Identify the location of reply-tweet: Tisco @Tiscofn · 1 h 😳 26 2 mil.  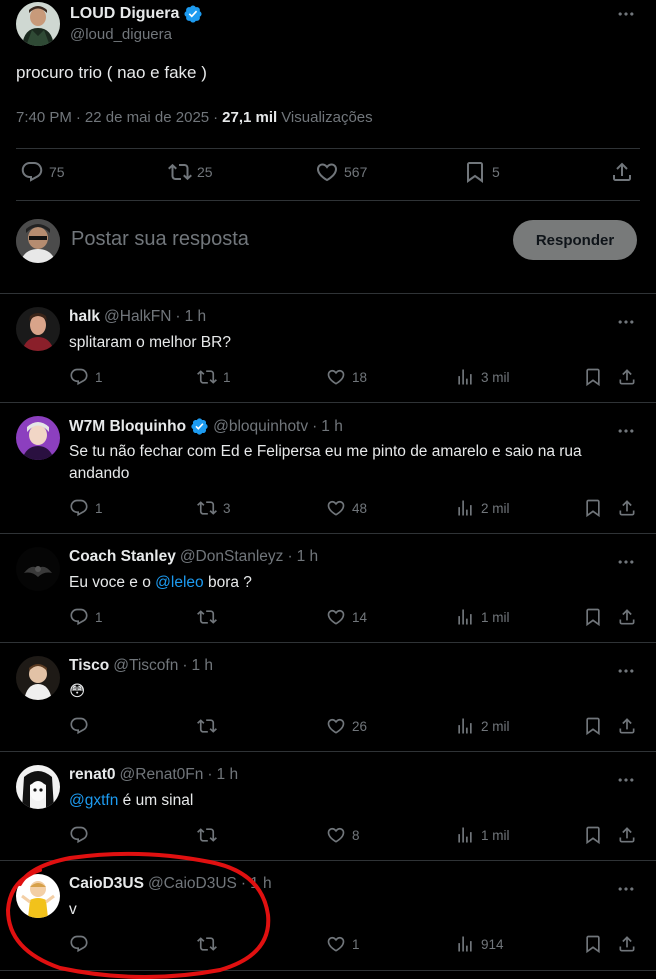
(328, 697).